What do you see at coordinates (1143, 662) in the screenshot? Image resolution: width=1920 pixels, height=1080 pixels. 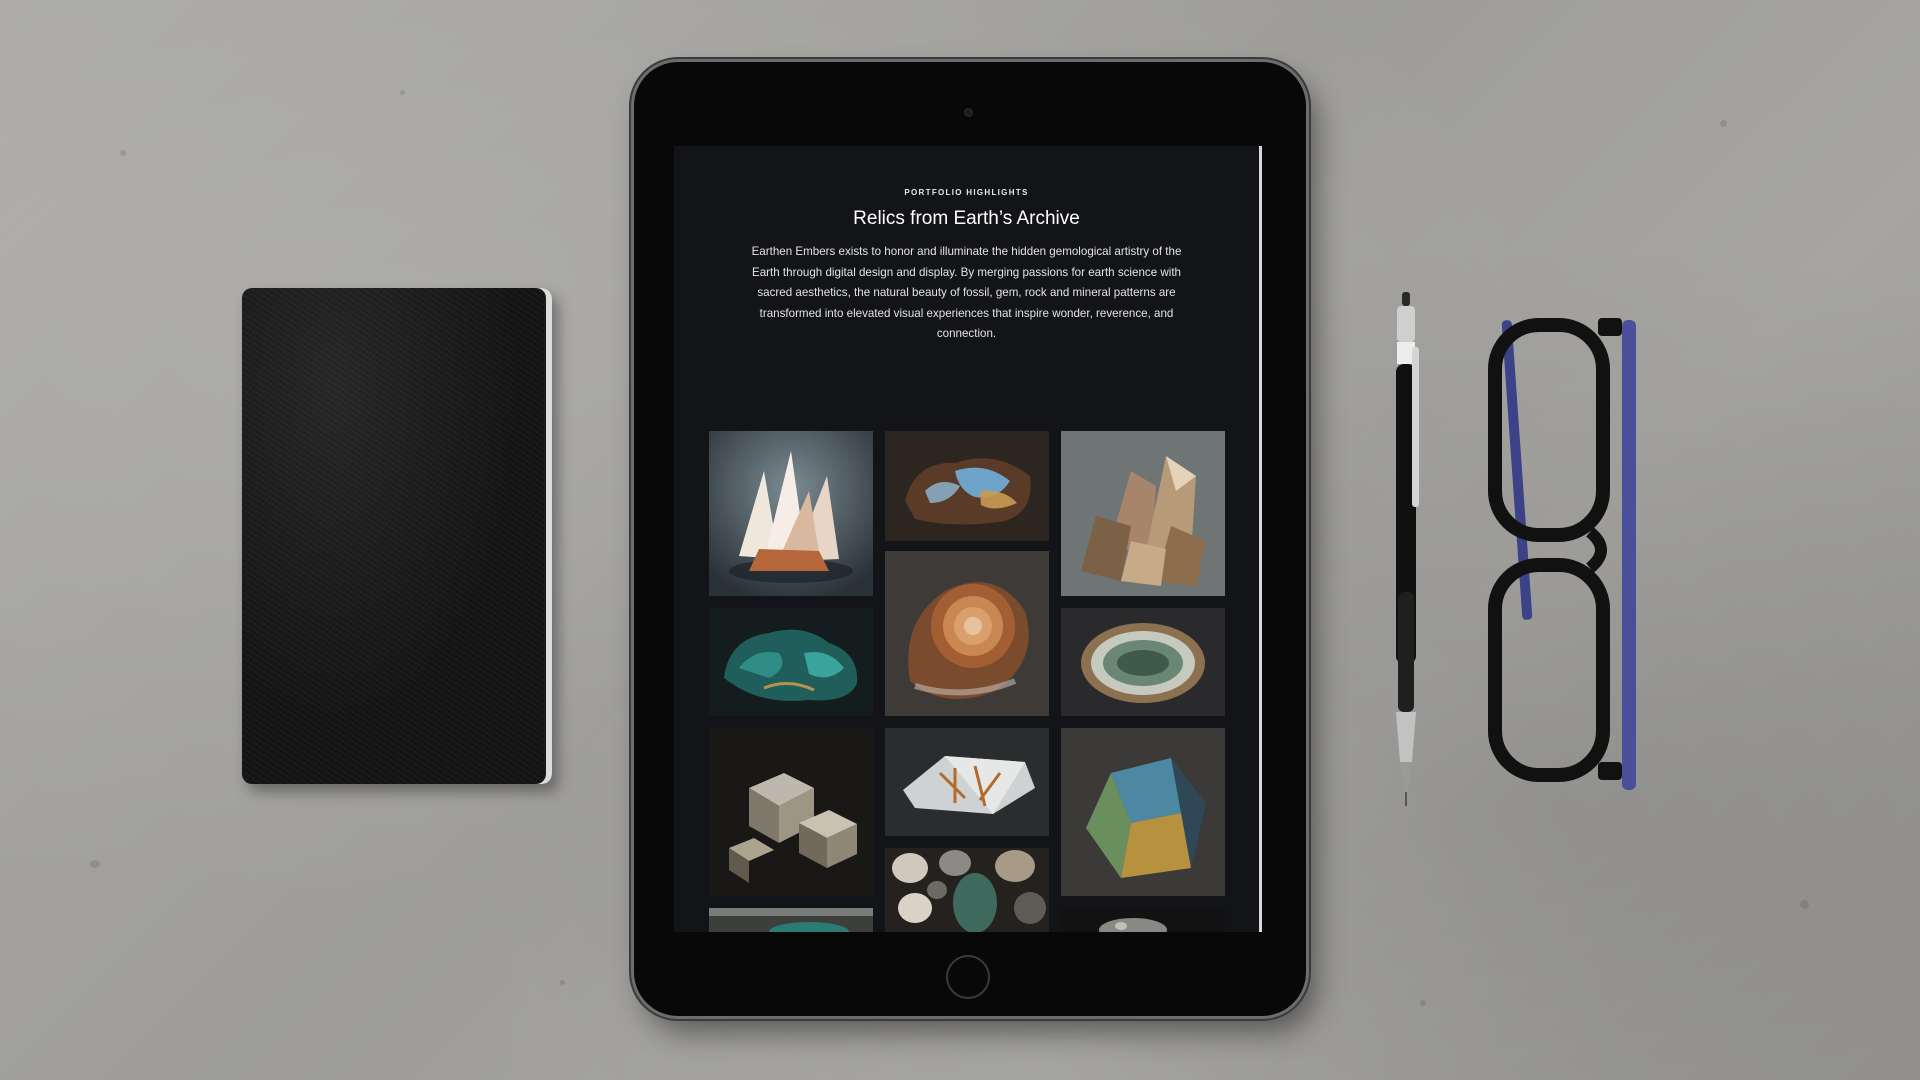 I see `agate-geode-photo` at bounding box center [1143, 662].